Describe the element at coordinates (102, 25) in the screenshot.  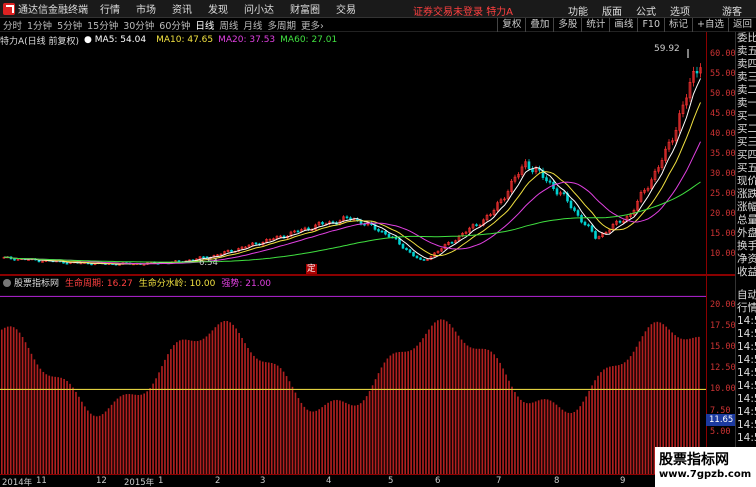
I see `tab-15min: 15分钟` at that location.